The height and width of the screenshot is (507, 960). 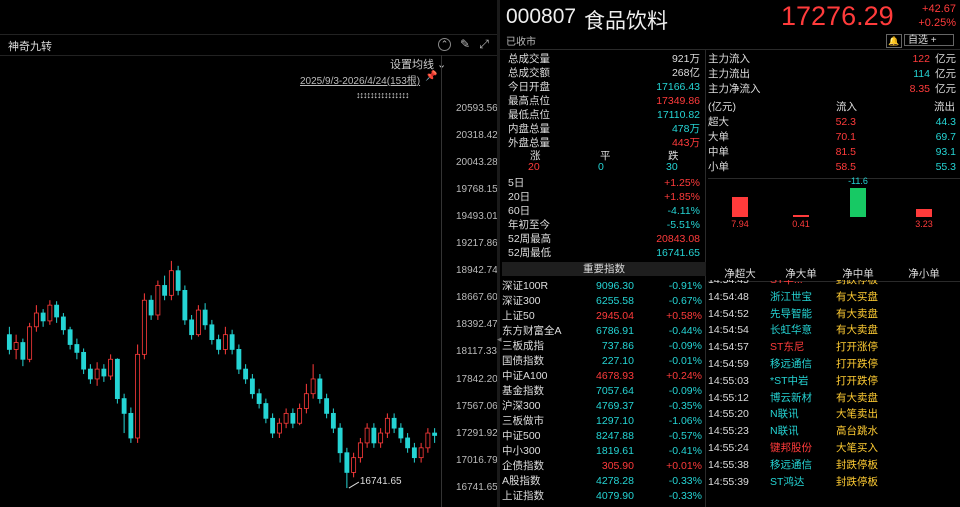 What do you see at coordinates (857, 313) in the screenshot?
I see `event-type: 有大卖盘` at bounding box center [857, 313].